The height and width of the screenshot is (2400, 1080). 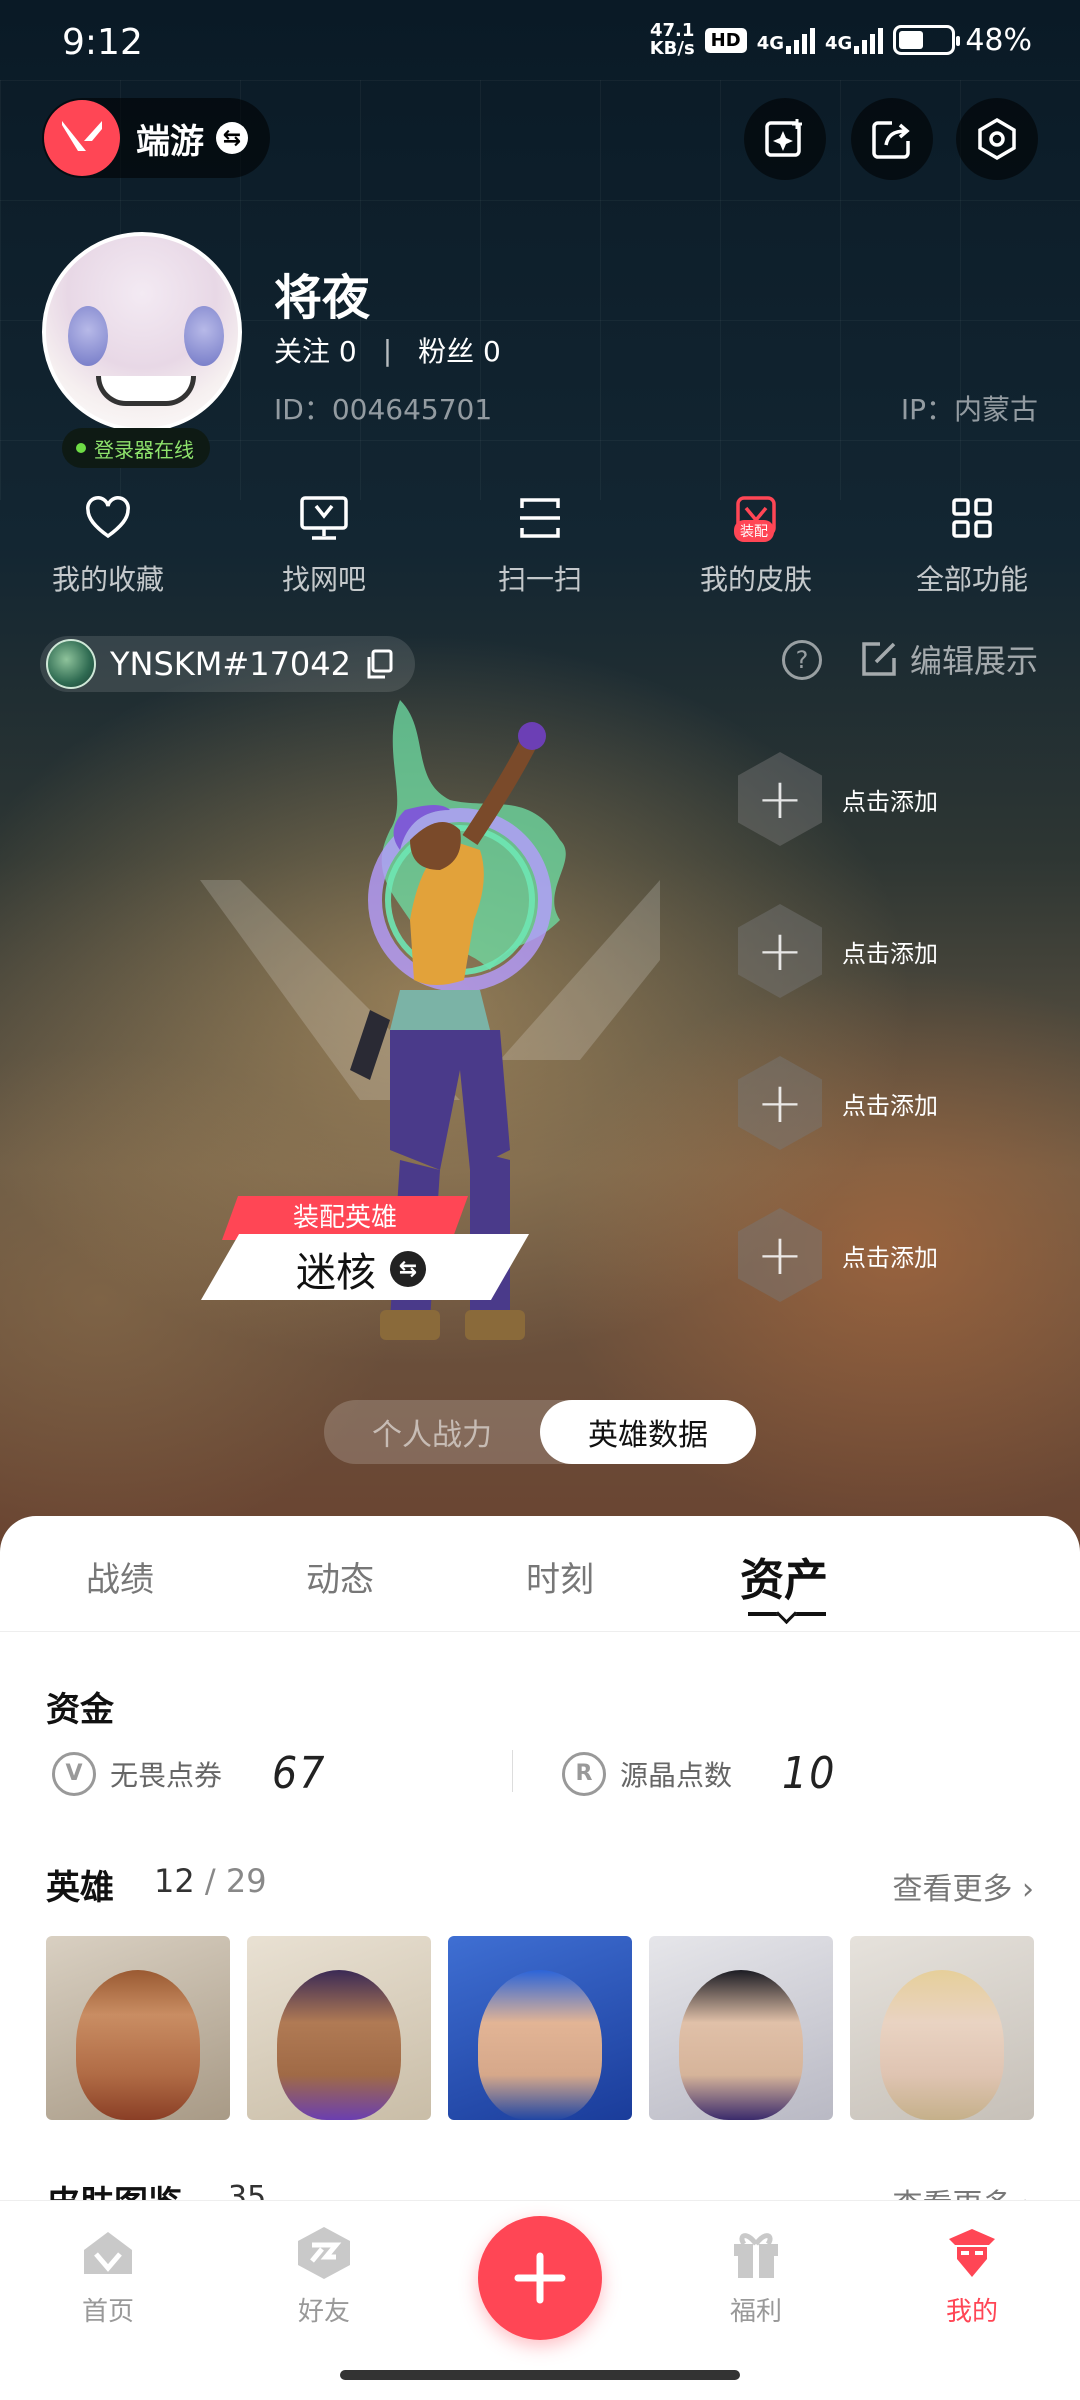 I want to click on settings-icon, so click(x=997, y=139).